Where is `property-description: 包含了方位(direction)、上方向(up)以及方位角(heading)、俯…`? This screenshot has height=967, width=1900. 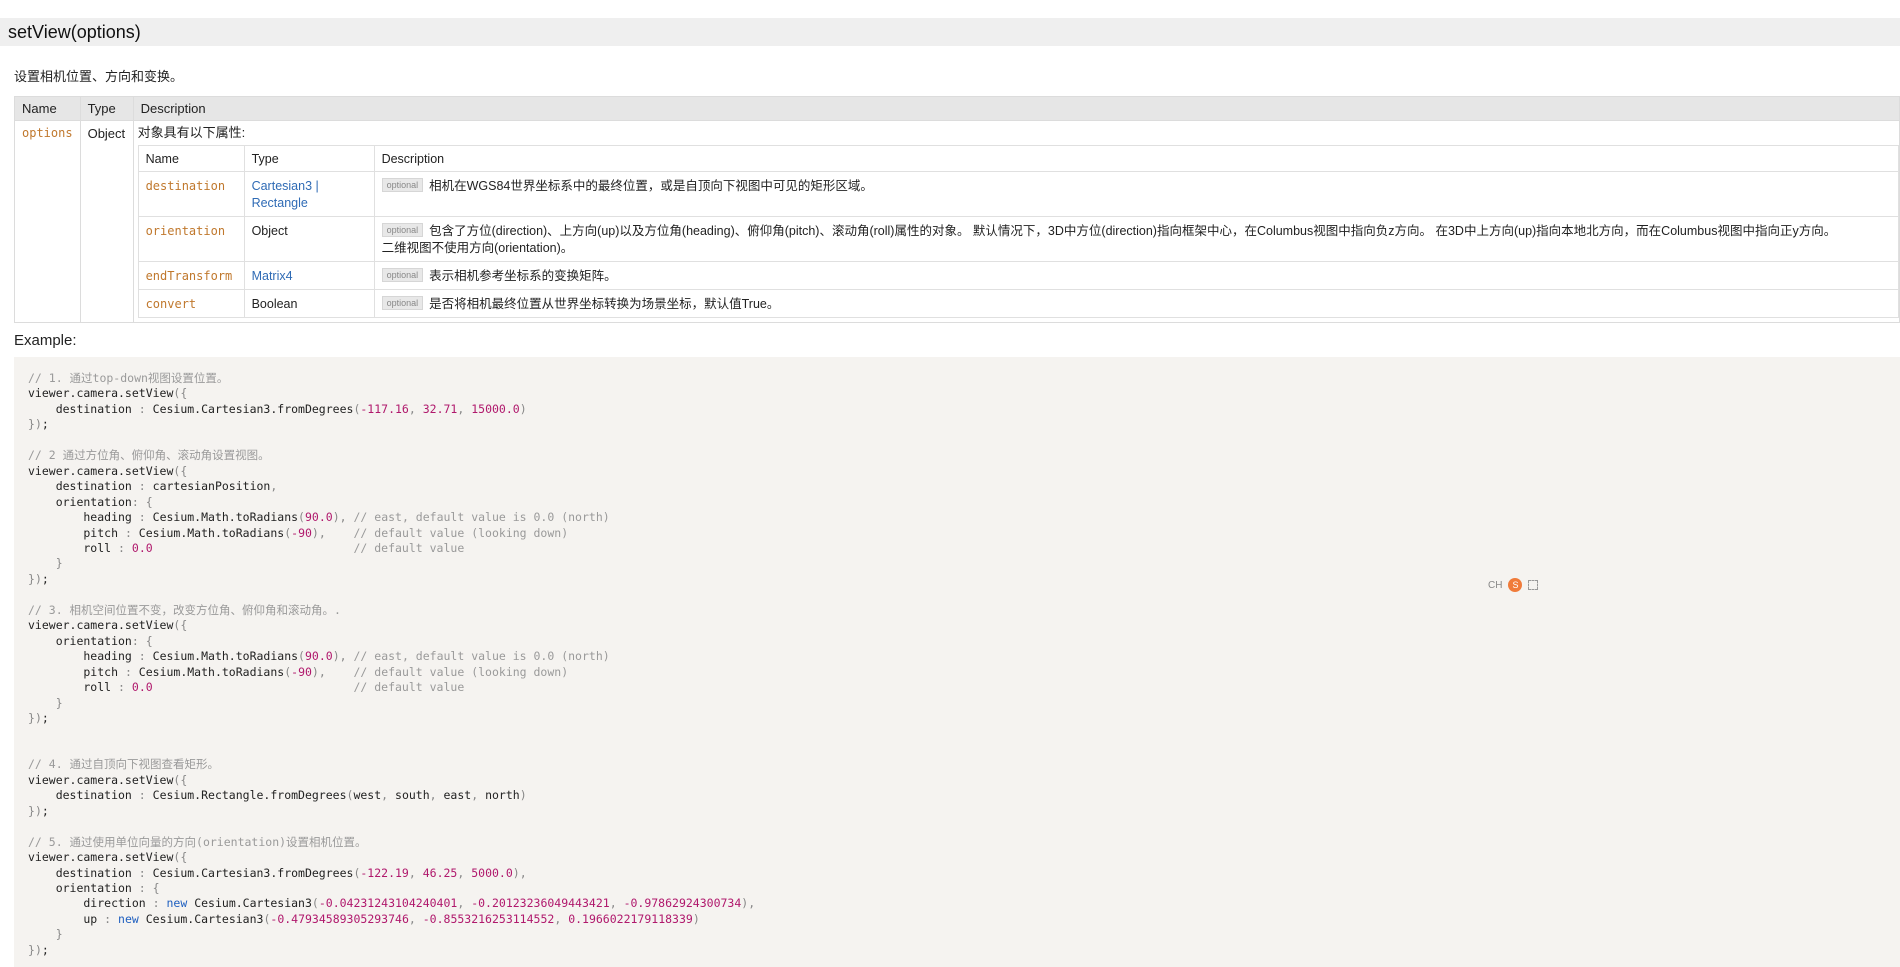
property-description: 包含了方位(direction)、上方向(up)以及方位角(heading)、俯… is located at coordinates (1133, 231).